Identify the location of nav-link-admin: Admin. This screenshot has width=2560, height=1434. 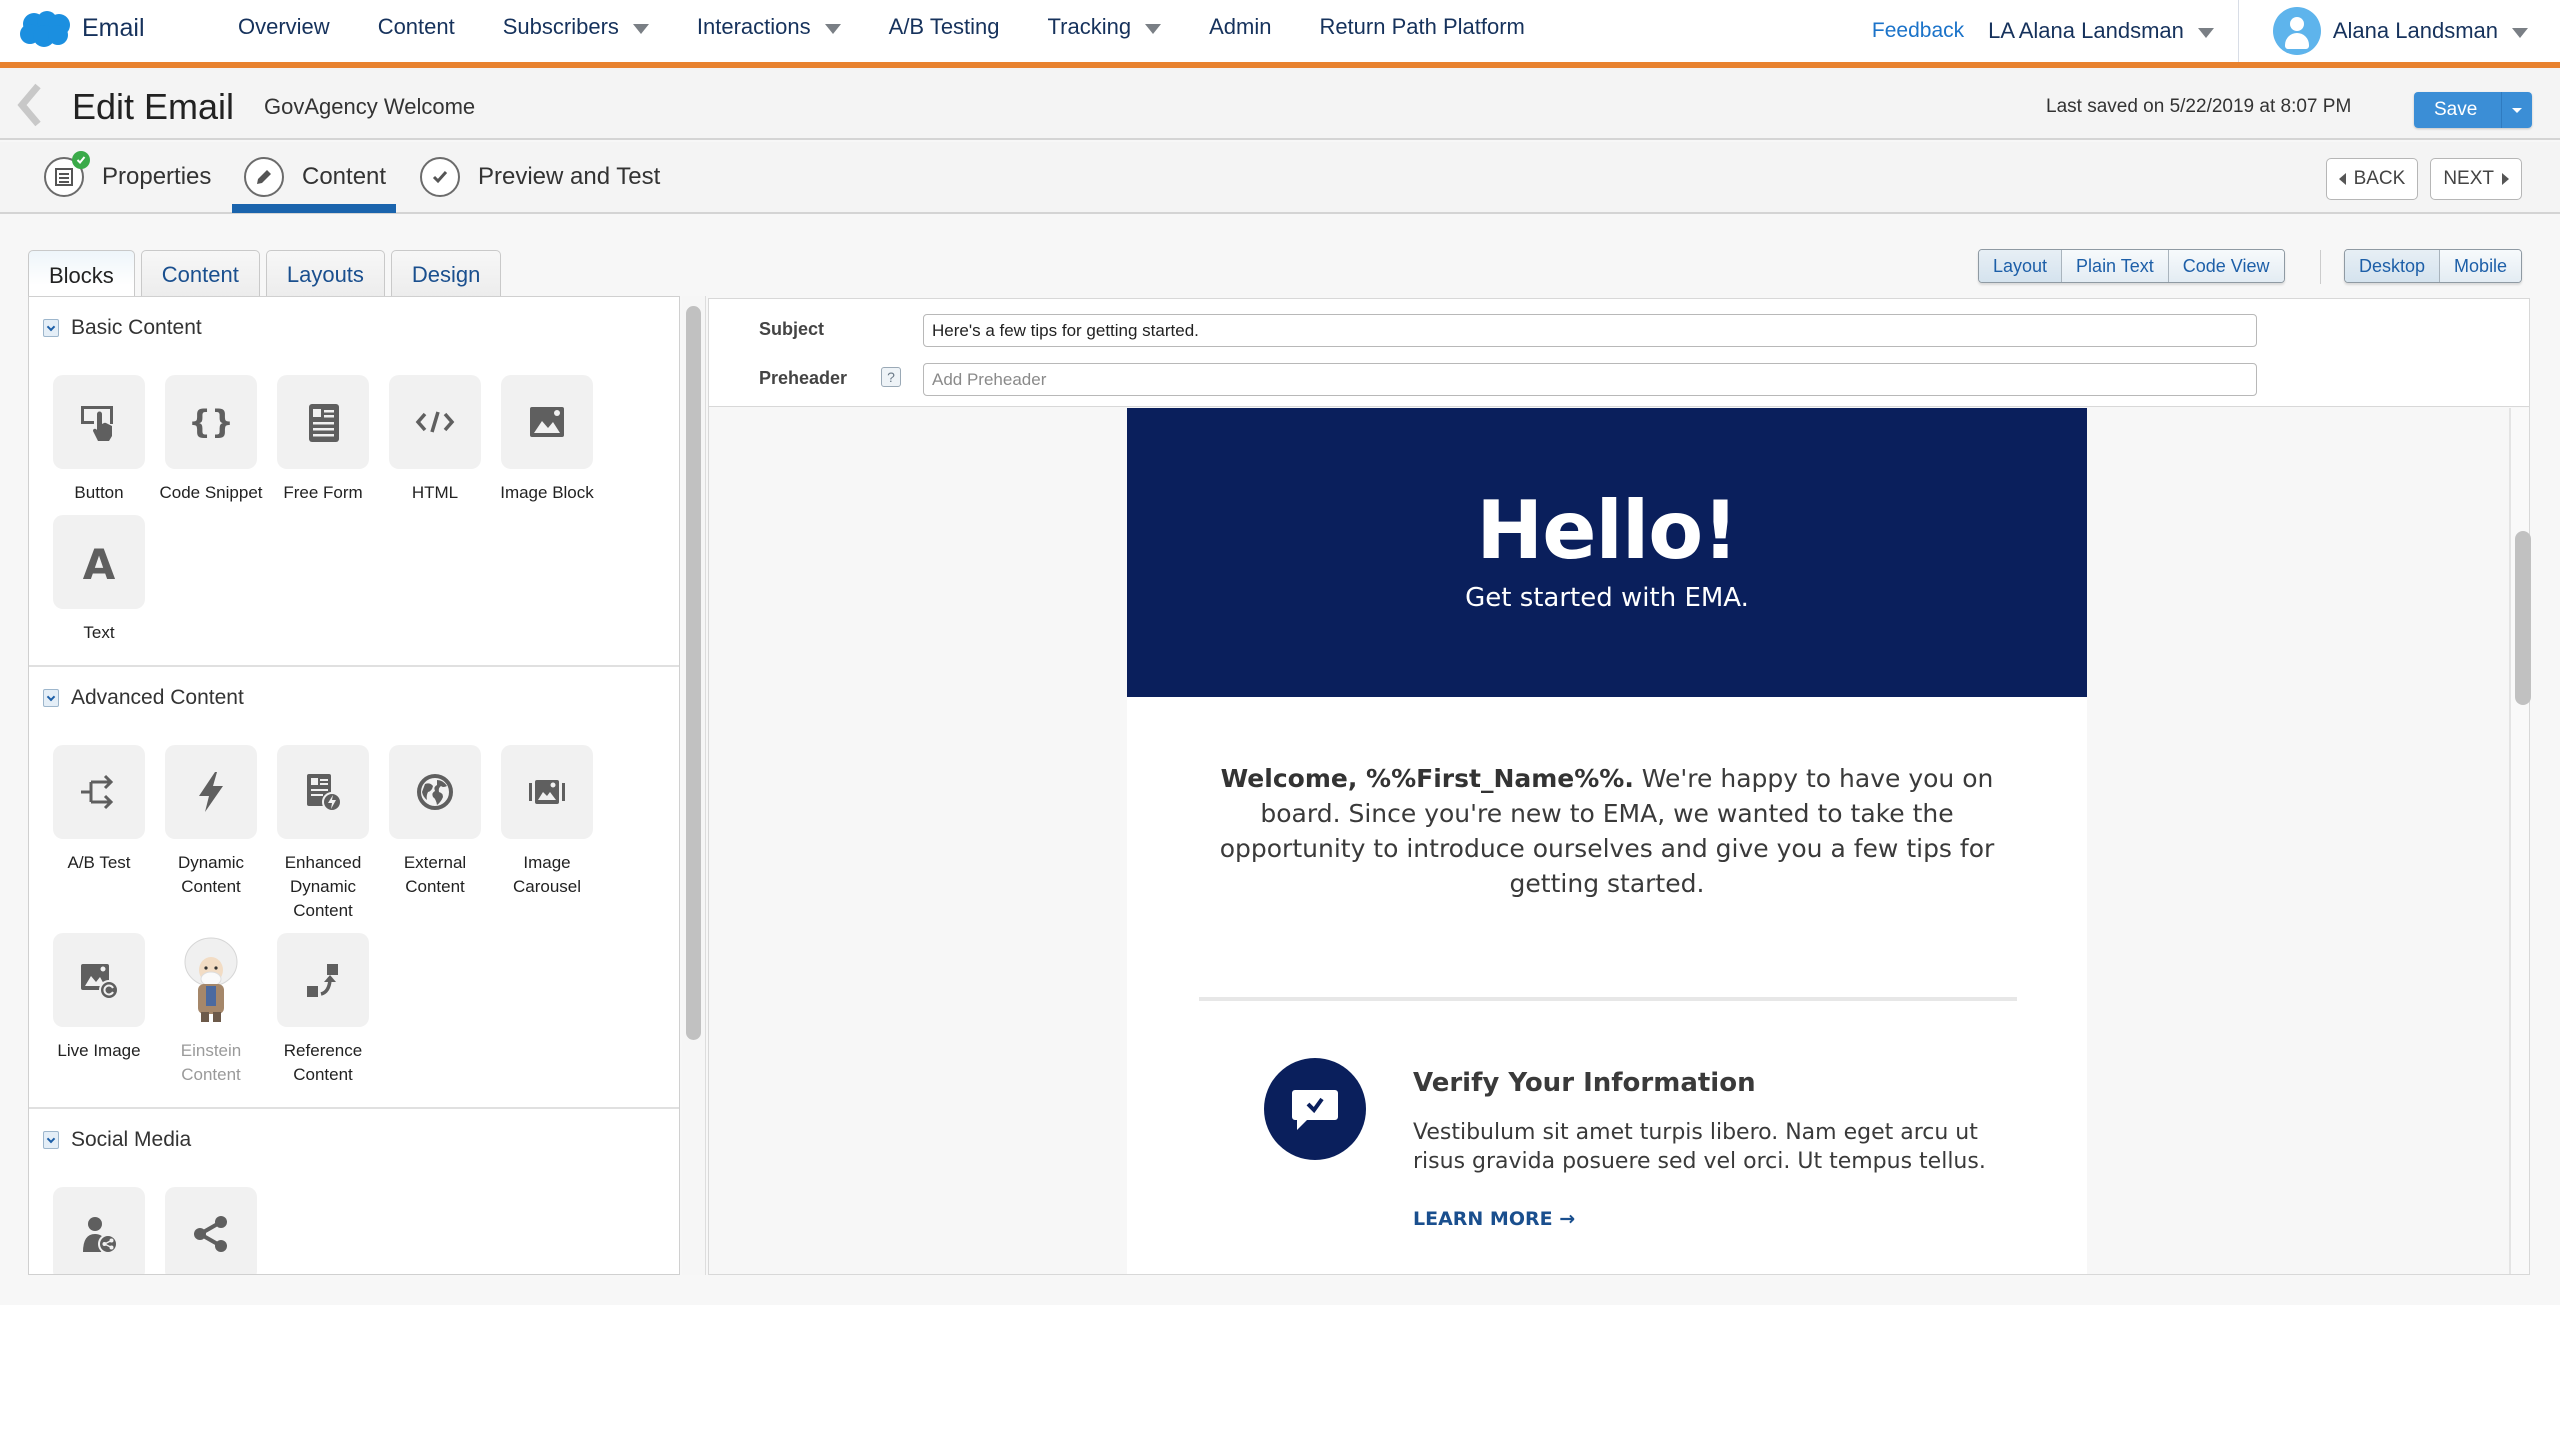
(1240, 27).